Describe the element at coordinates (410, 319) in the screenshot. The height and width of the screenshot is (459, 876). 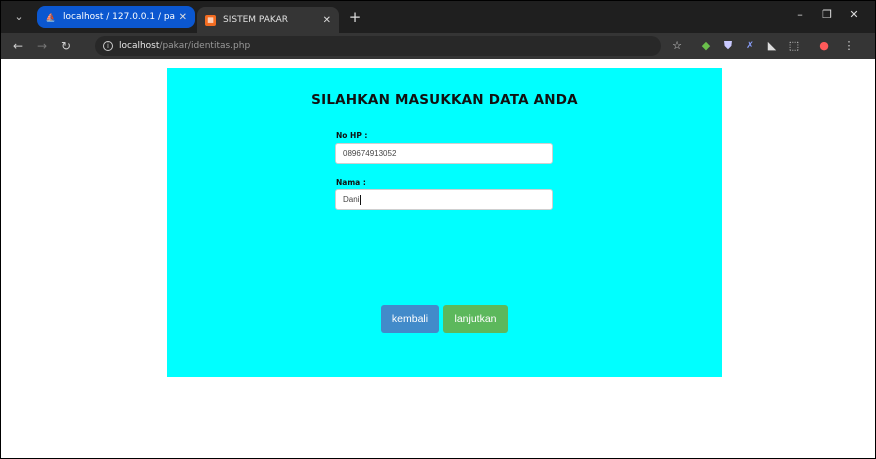
I see `back-button: kembali` at that location.